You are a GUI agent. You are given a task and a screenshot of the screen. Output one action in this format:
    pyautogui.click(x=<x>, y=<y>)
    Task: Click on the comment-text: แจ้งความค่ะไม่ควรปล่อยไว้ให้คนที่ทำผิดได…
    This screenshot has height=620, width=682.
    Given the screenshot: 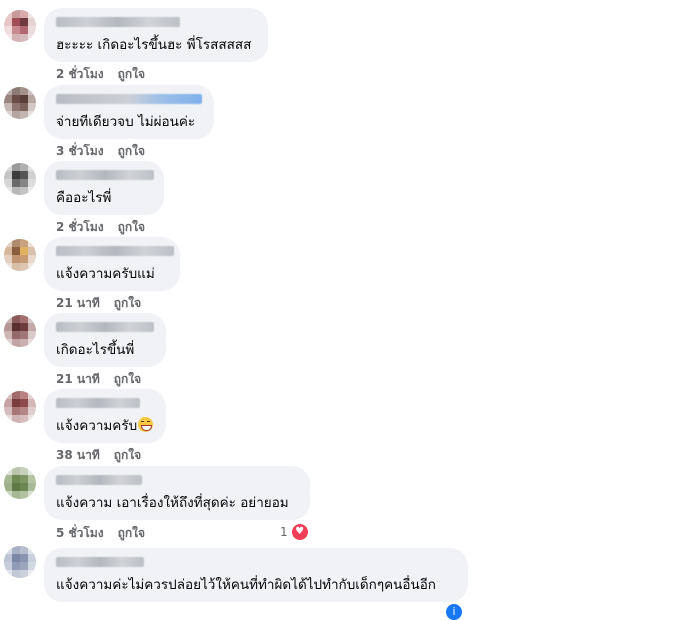 What is the action you would take?
    pyautogui.click(x=246, y=585)
    